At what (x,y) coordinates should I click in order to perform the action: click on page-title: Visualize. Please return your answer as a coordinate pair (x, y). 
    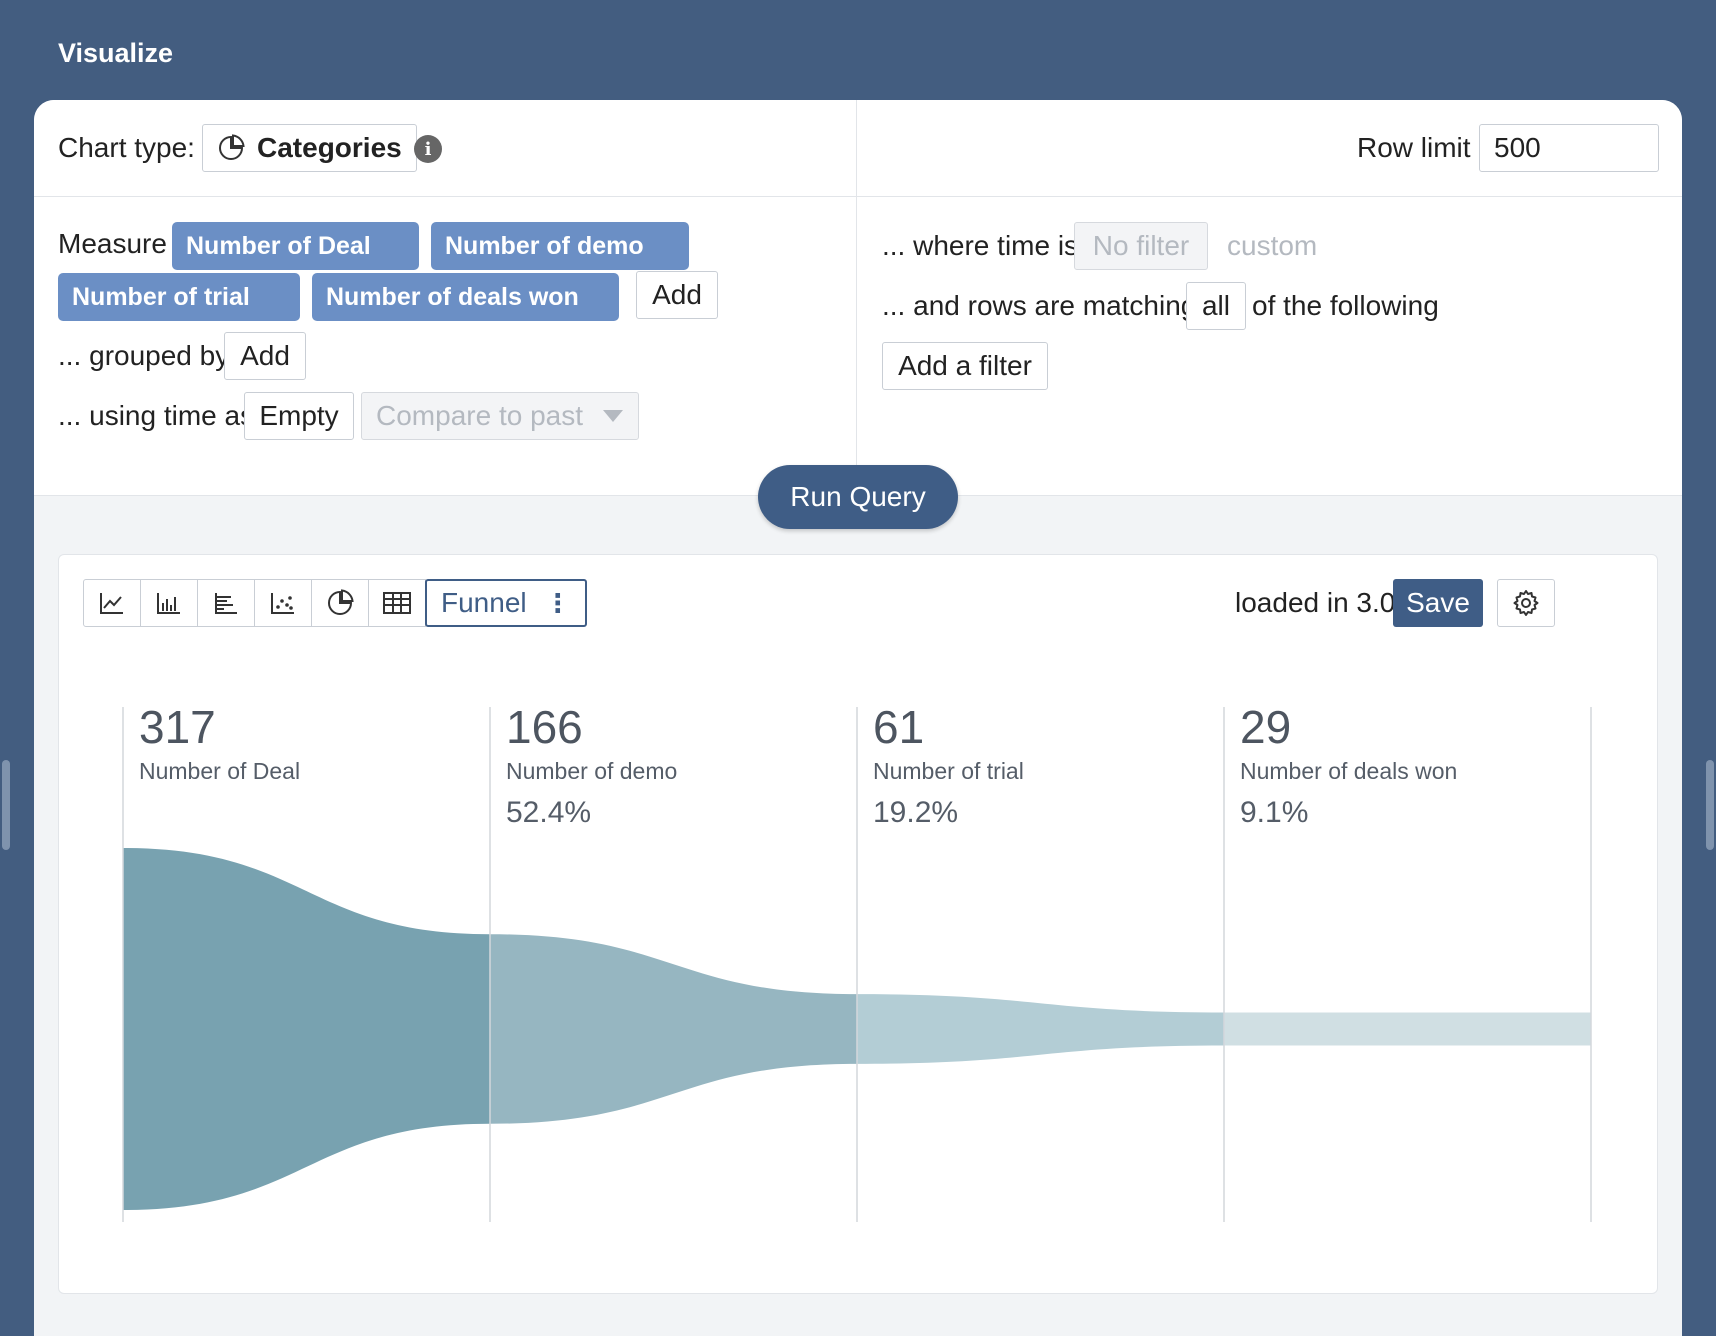
    Looking at the image, I should click on (116, 53).